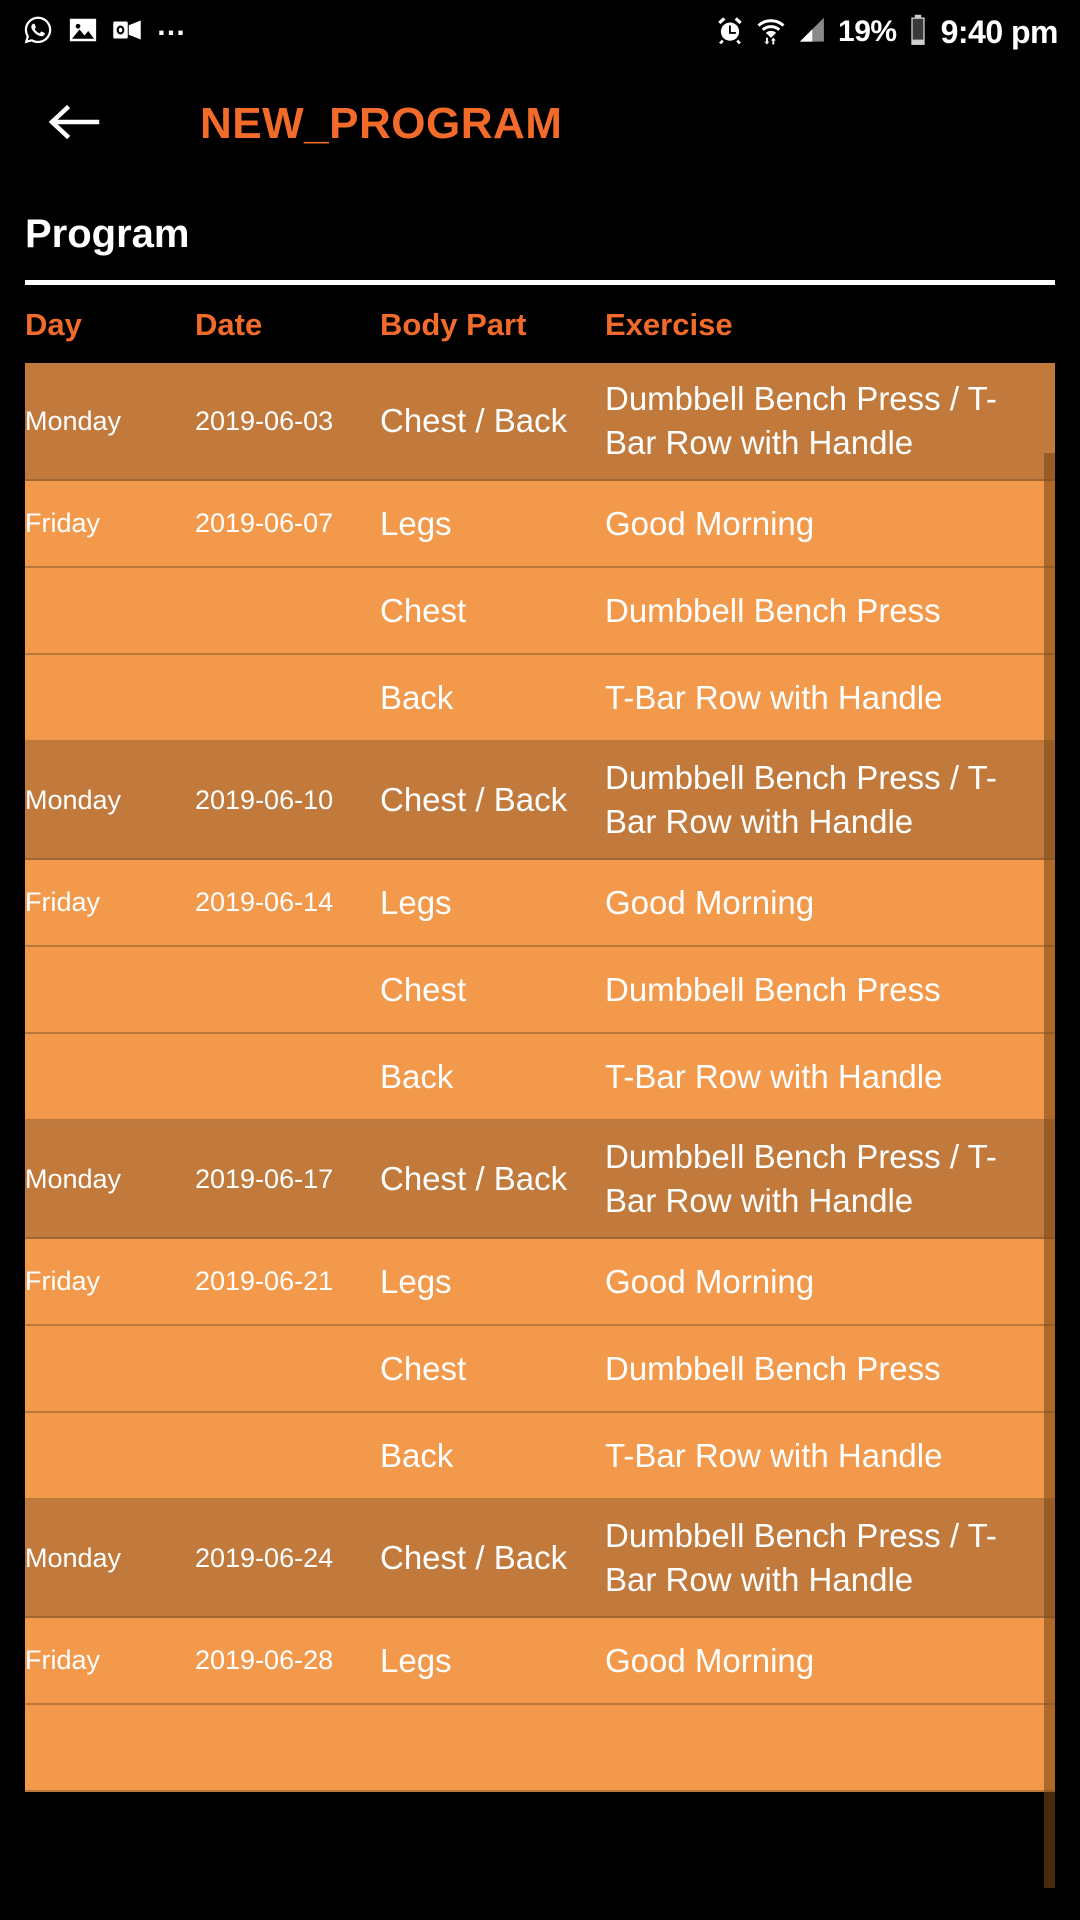 This screenshot has width=1080, height=1920. Describe the element at coordinates (492, 1748) in the screenshot. I see `cell-body-part` at that location.